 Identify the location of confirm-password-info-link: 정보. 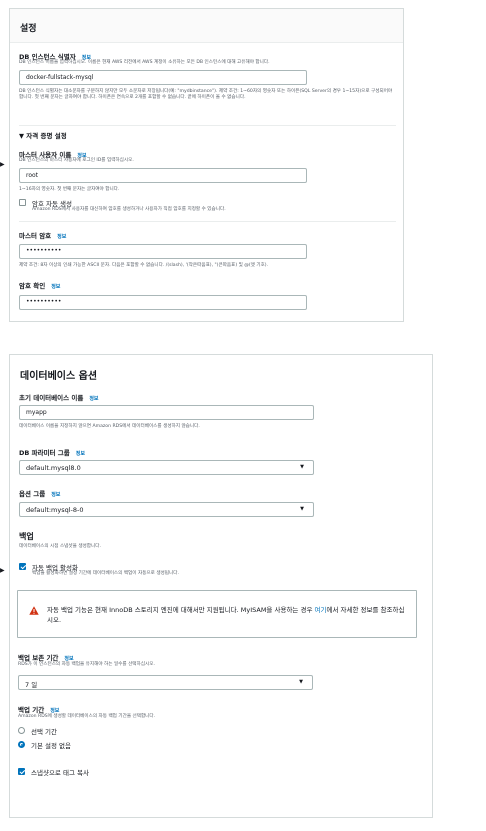
(55, 287).